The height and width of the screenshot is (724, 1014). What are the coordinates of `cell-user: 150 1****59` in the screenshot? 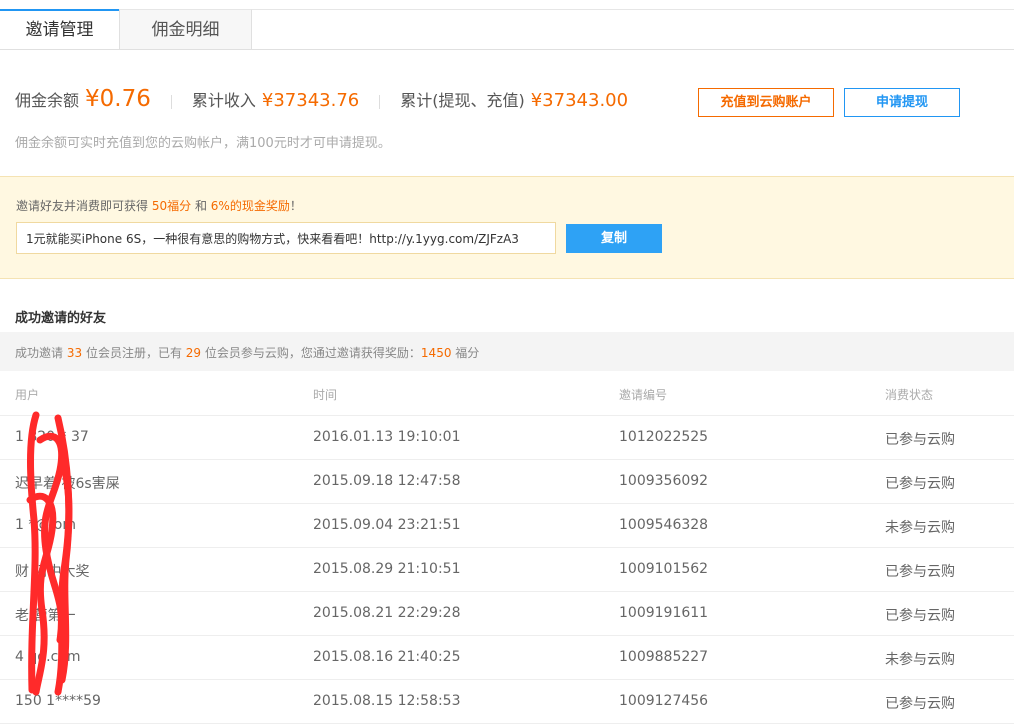 It's located at (58, 701).